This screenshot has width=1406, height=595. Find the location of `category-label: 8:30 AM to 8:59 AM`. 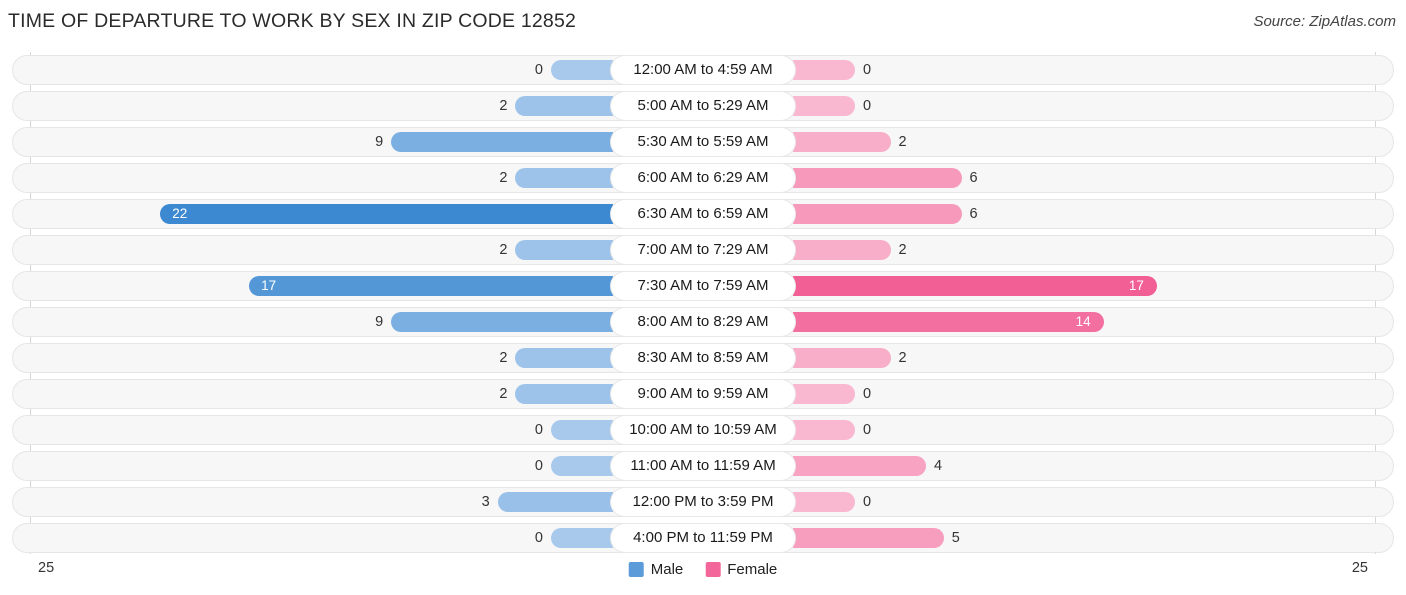

category-label: 8:30 AM to 8:59 AM is located at coordinates (703, 358).